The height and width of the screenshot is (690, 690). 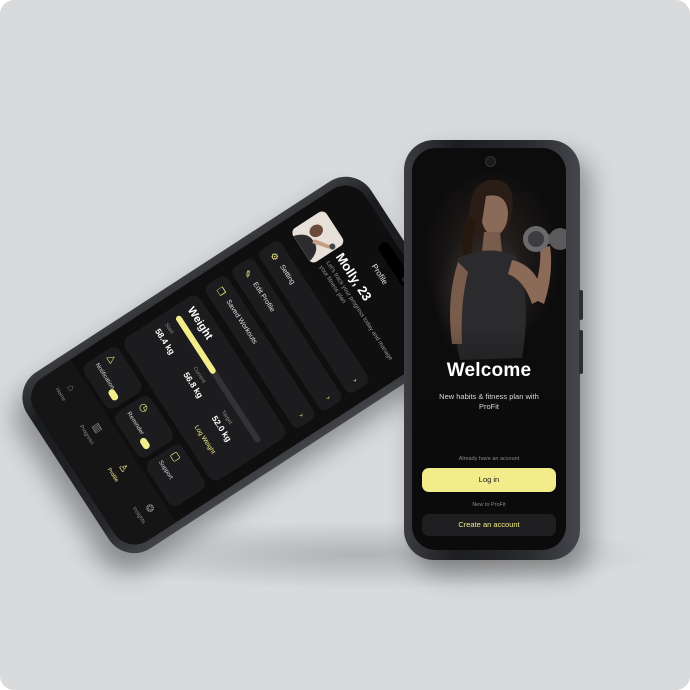 I want to click on welcome-subtitle: New habits & fitness plan with ProFit, so click(x=489, y=401).